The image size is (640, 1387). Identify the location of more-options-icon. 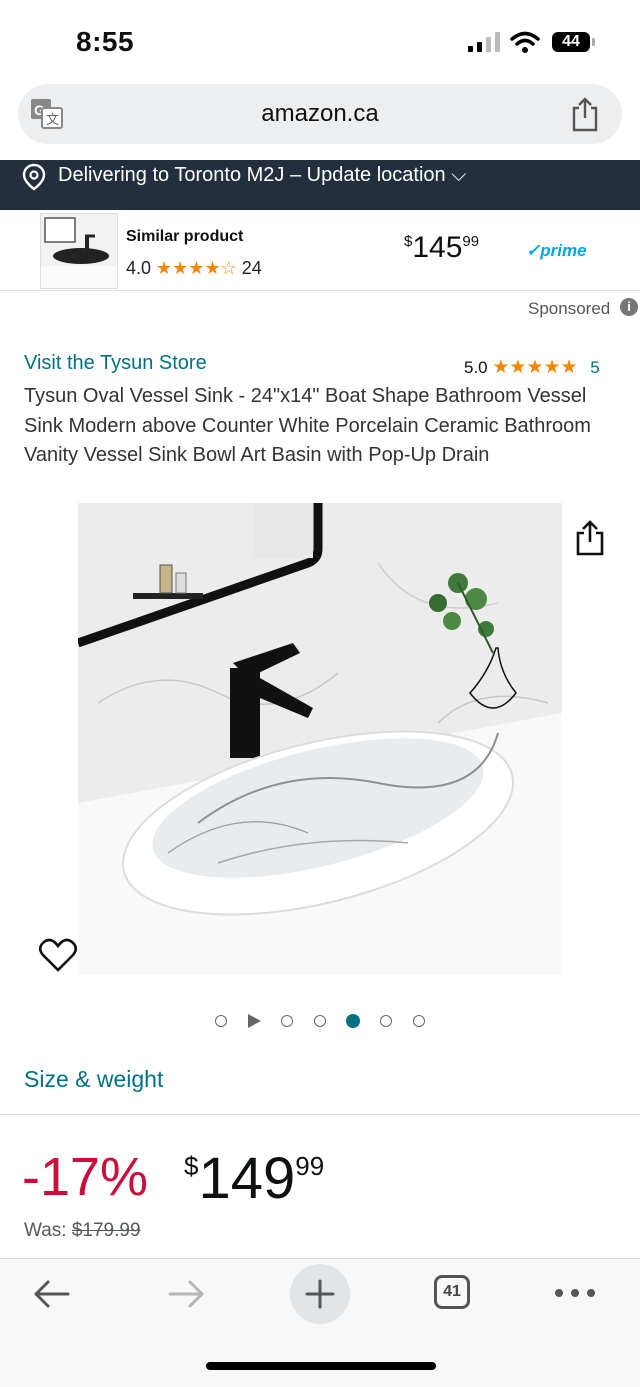
(575, 1293).